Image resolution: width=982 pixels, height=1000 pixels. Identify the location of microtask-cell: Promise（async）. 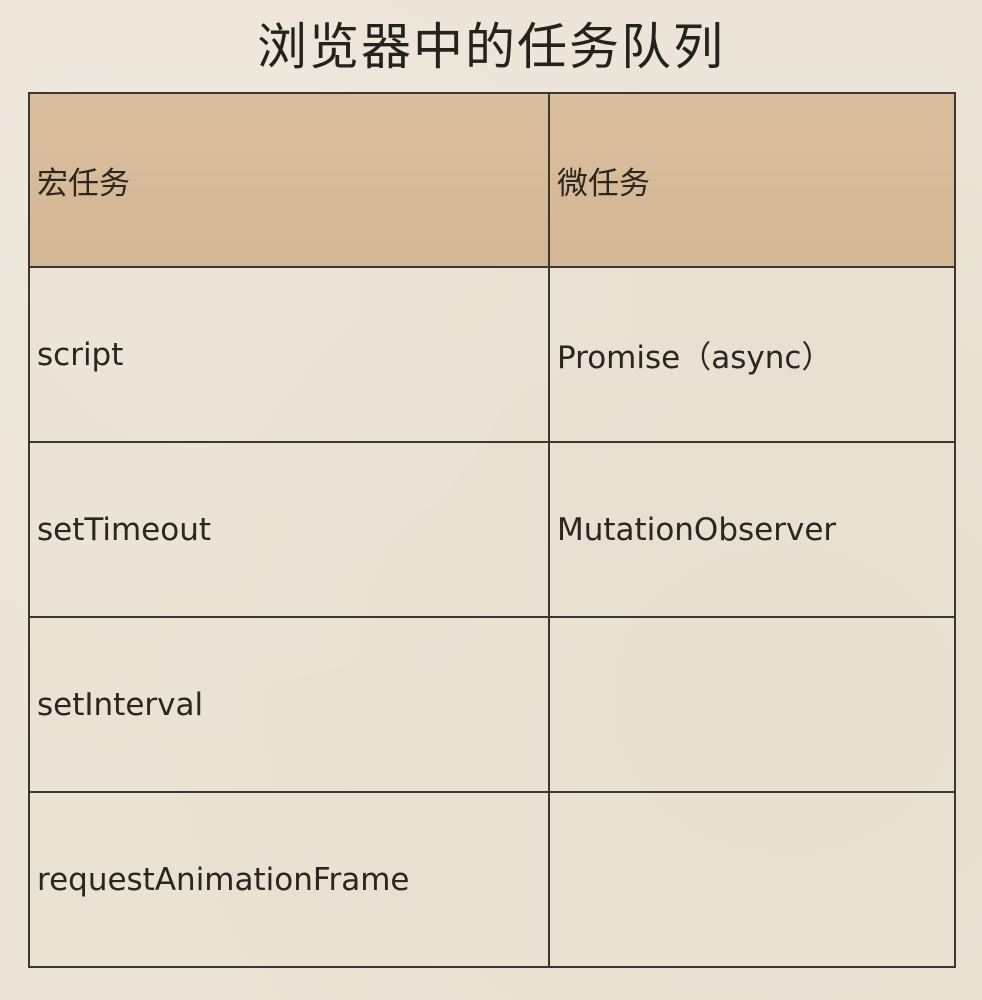
(752, 354).